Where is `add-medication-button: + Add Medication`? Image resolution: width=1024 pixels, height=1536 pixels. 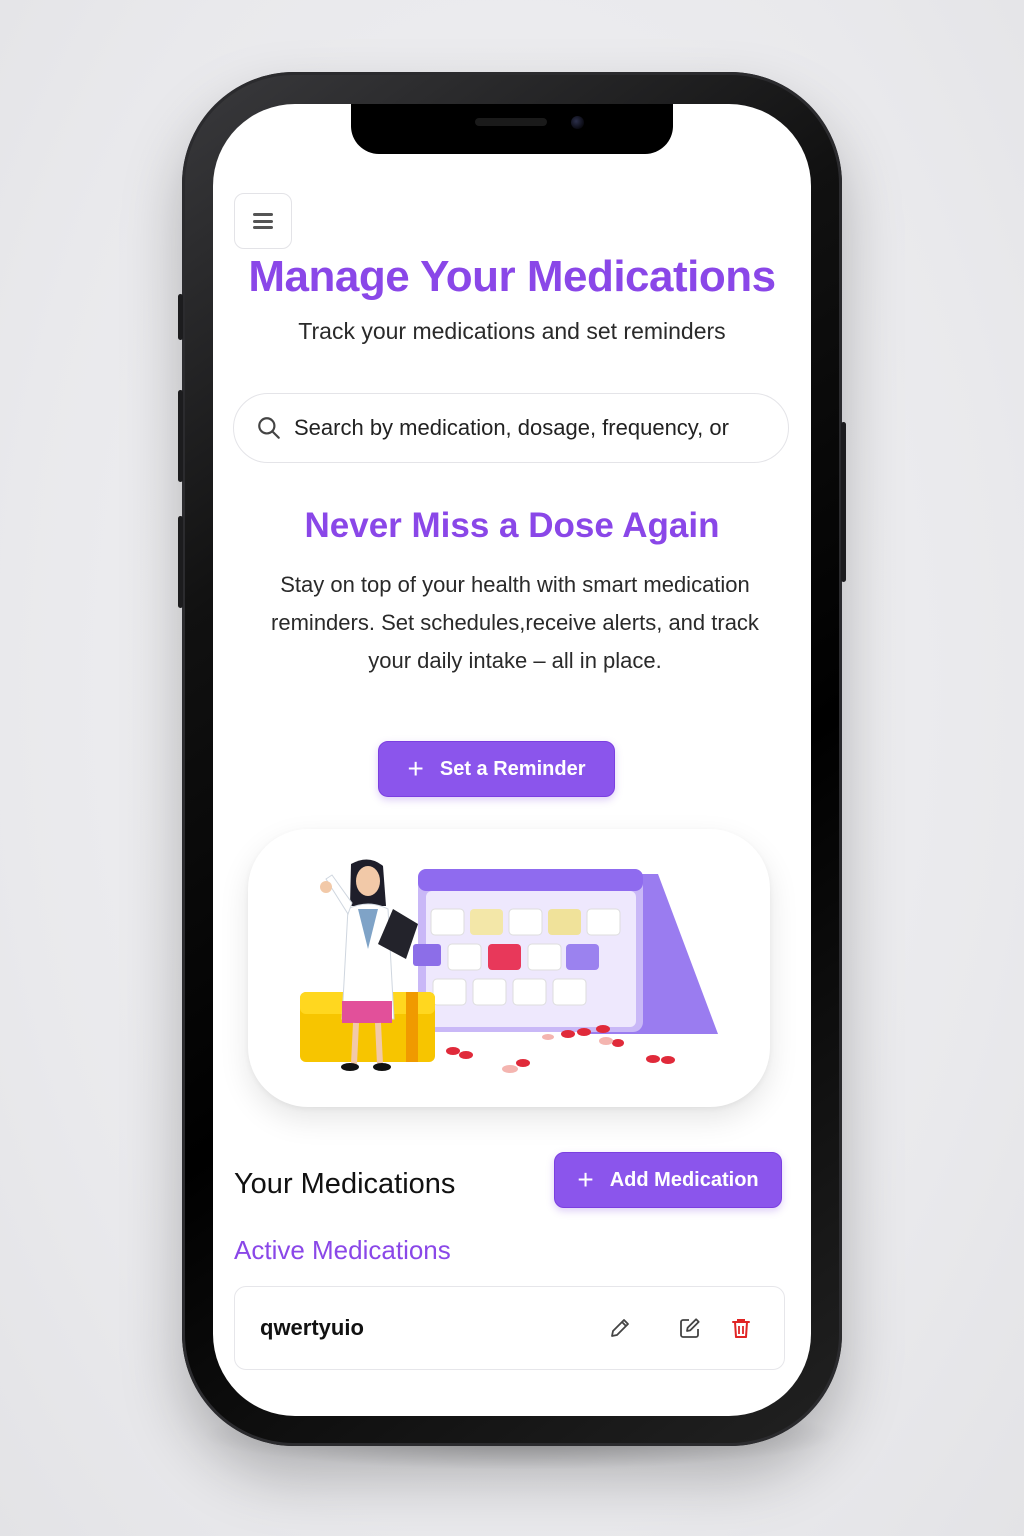
add-medication-button: + Add Medication is located at coordinates (668, 1180).